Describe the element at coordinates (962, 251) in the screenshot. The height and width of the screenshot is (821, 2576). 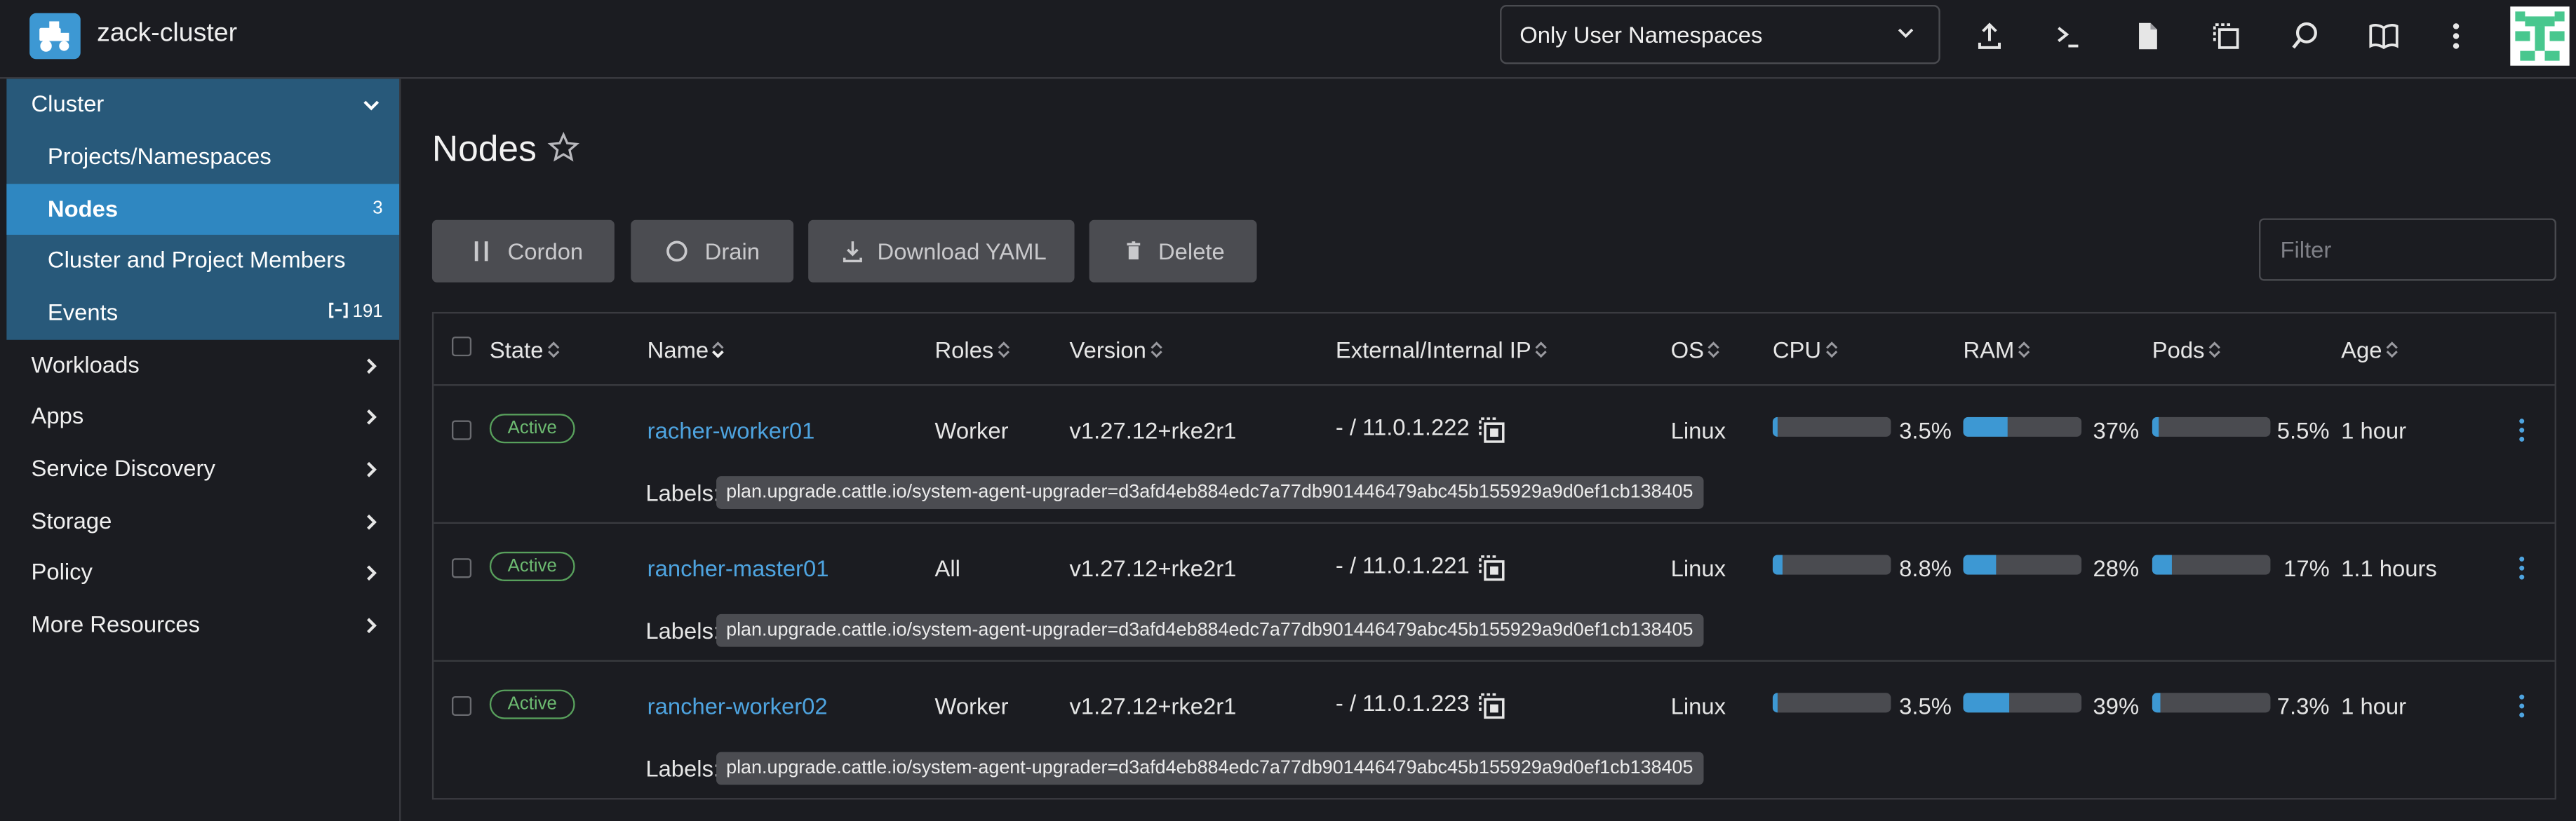
I see `download-yaml-button-label: Download YAML` at that location.